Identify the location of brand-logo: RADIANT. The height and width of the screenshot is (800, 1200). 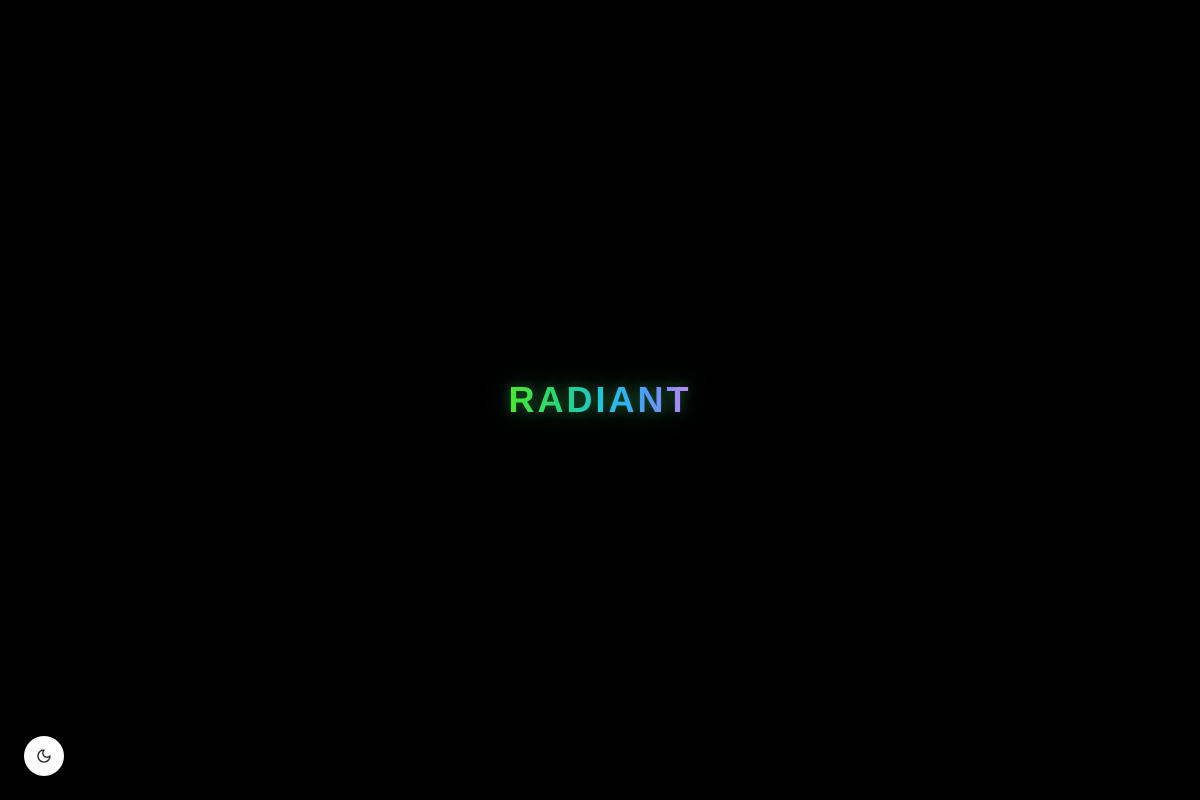
(600, 400).